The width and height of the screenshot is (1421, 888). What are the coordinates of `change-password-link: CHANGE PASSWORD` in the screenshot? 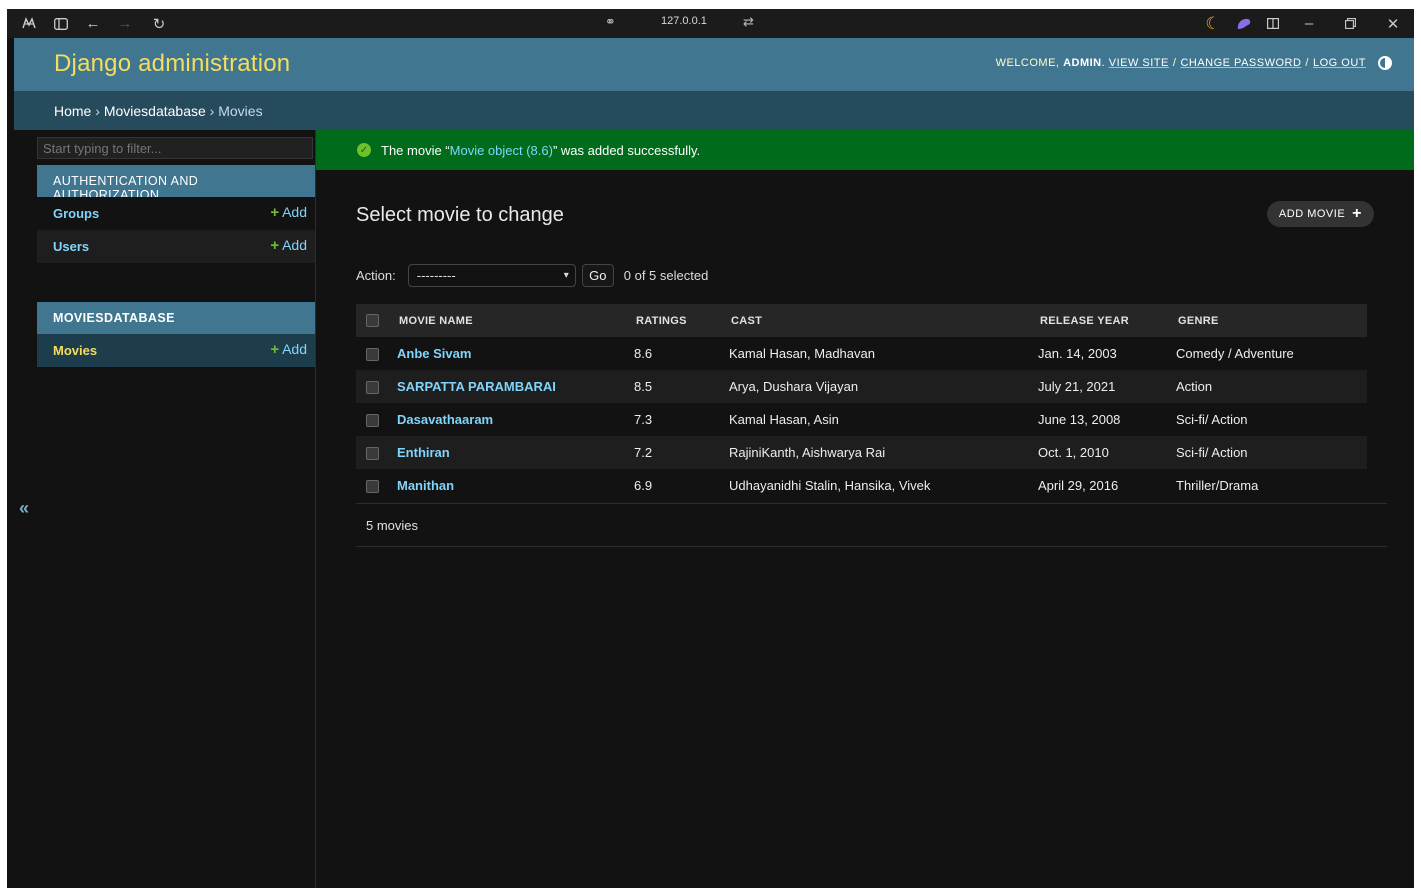 It's located at (1240, 63).